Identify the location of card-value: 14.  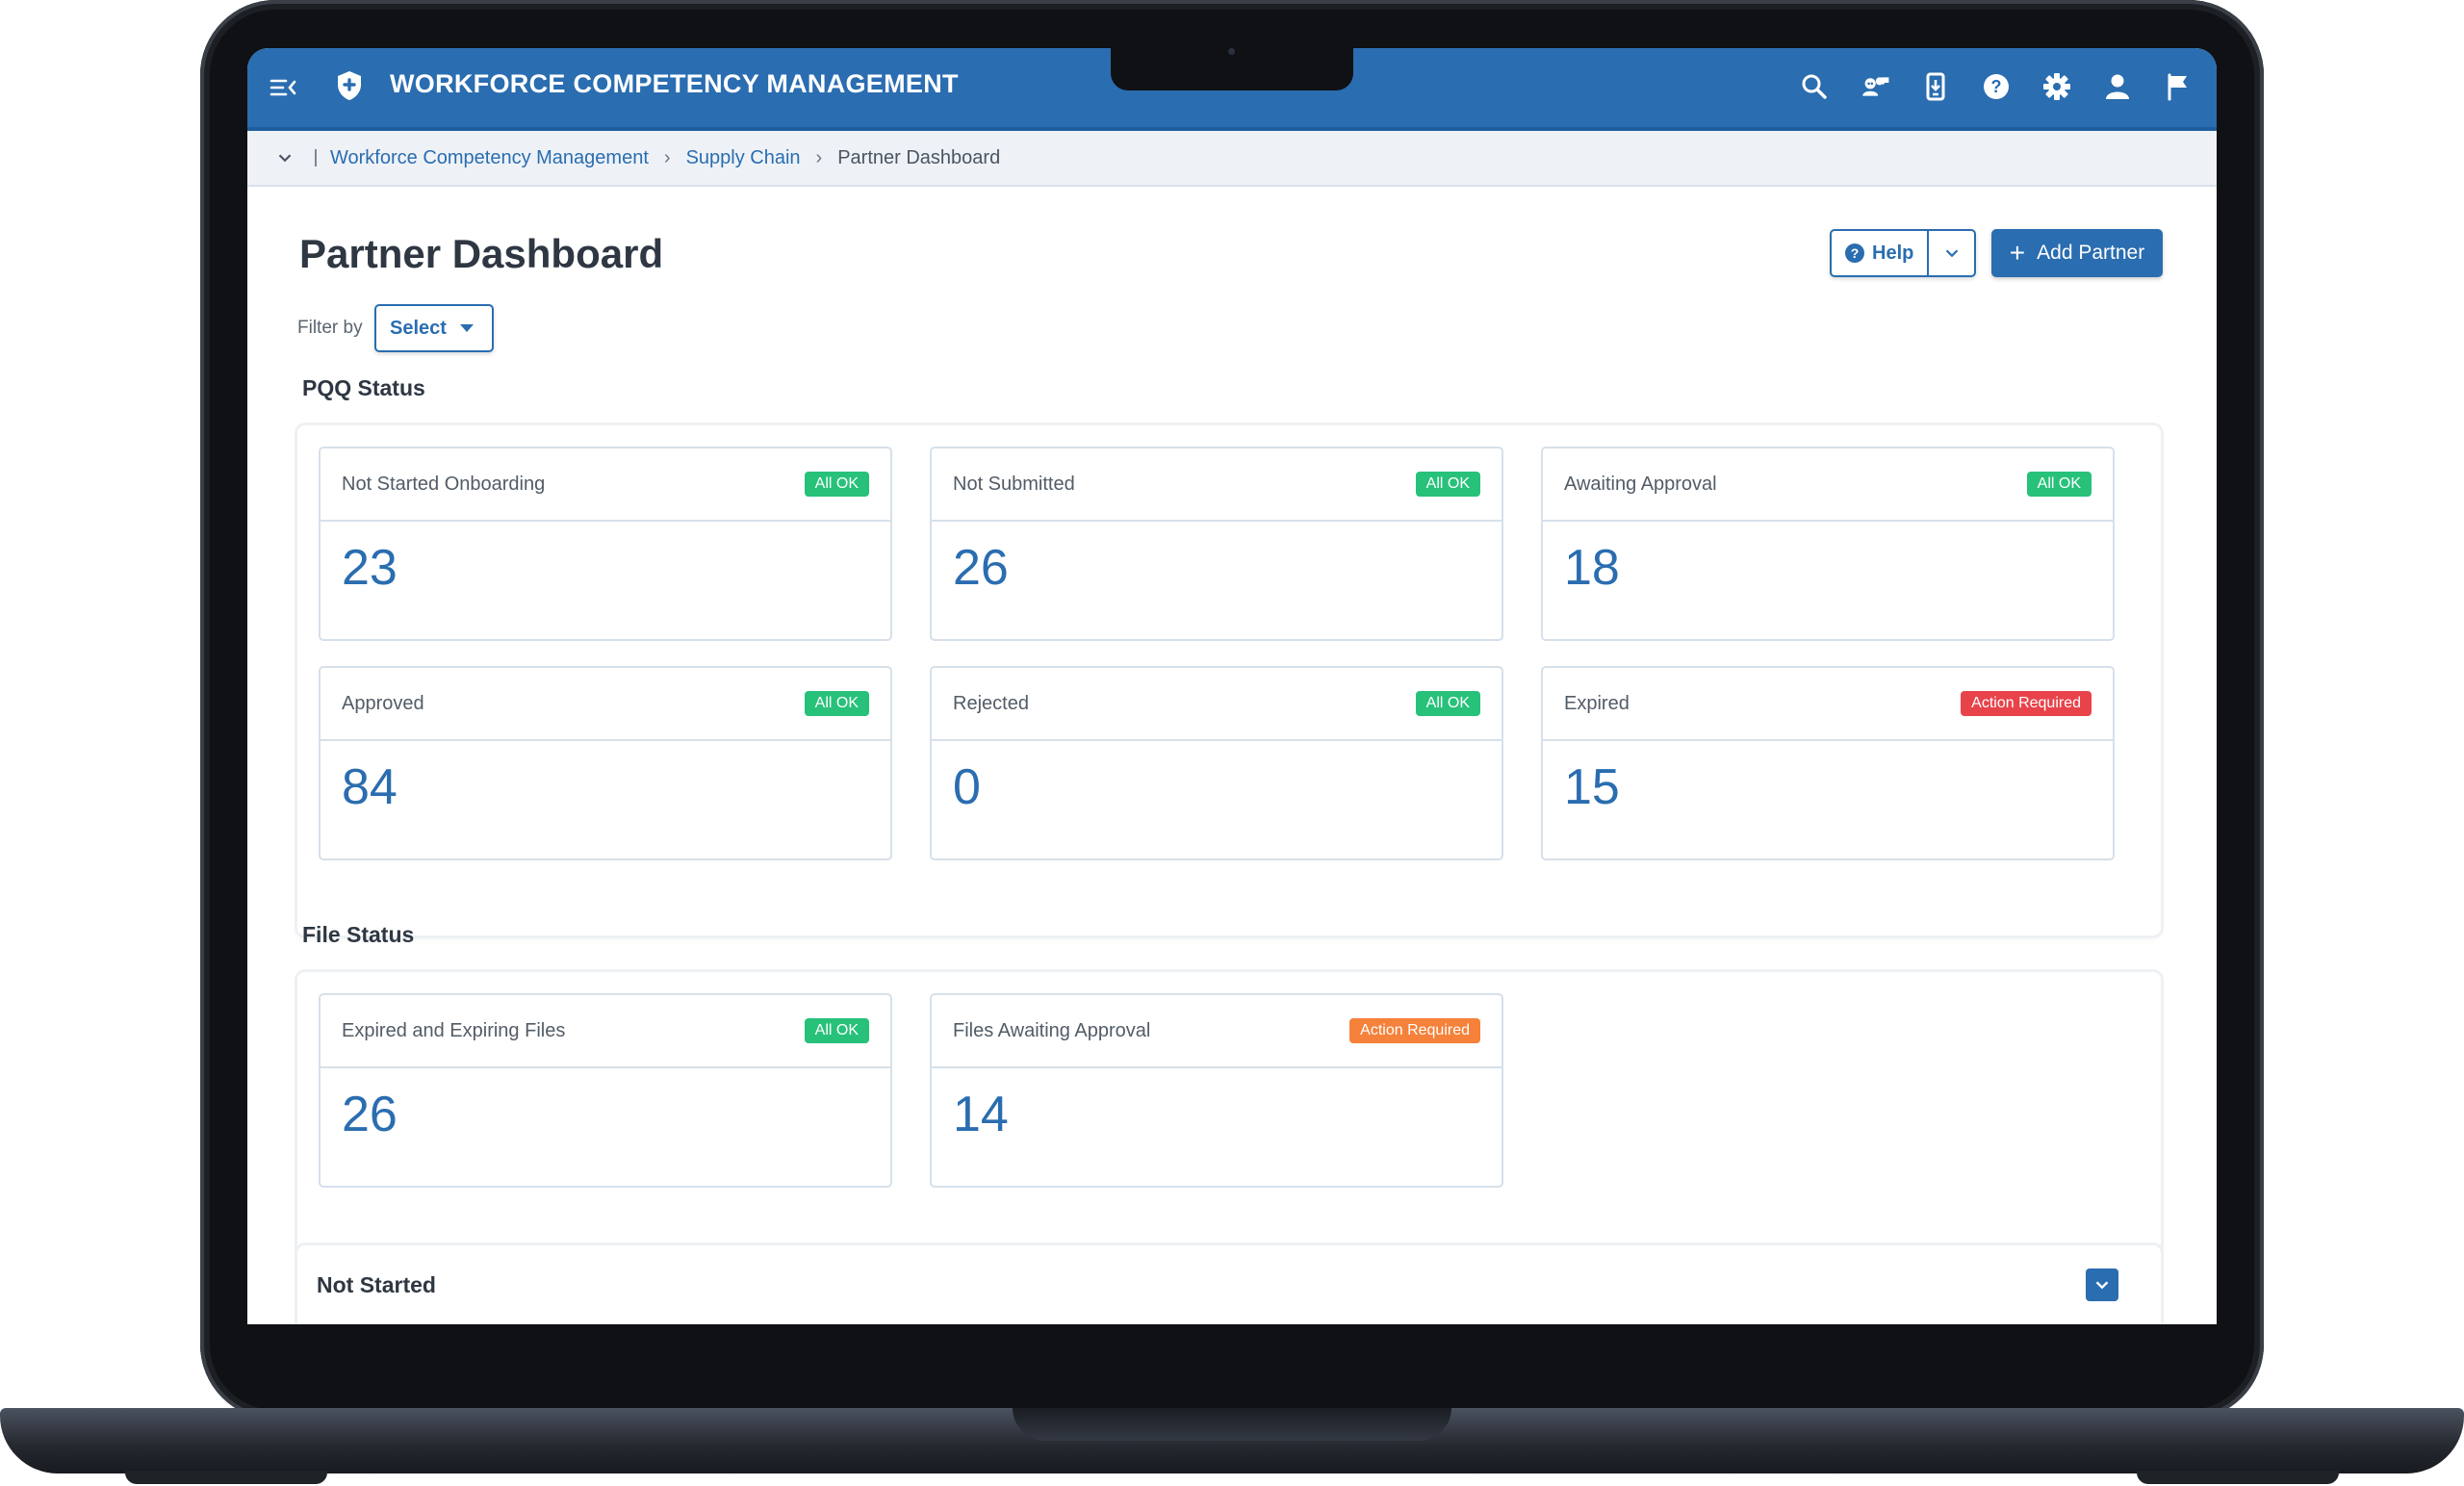
(981, 1114).